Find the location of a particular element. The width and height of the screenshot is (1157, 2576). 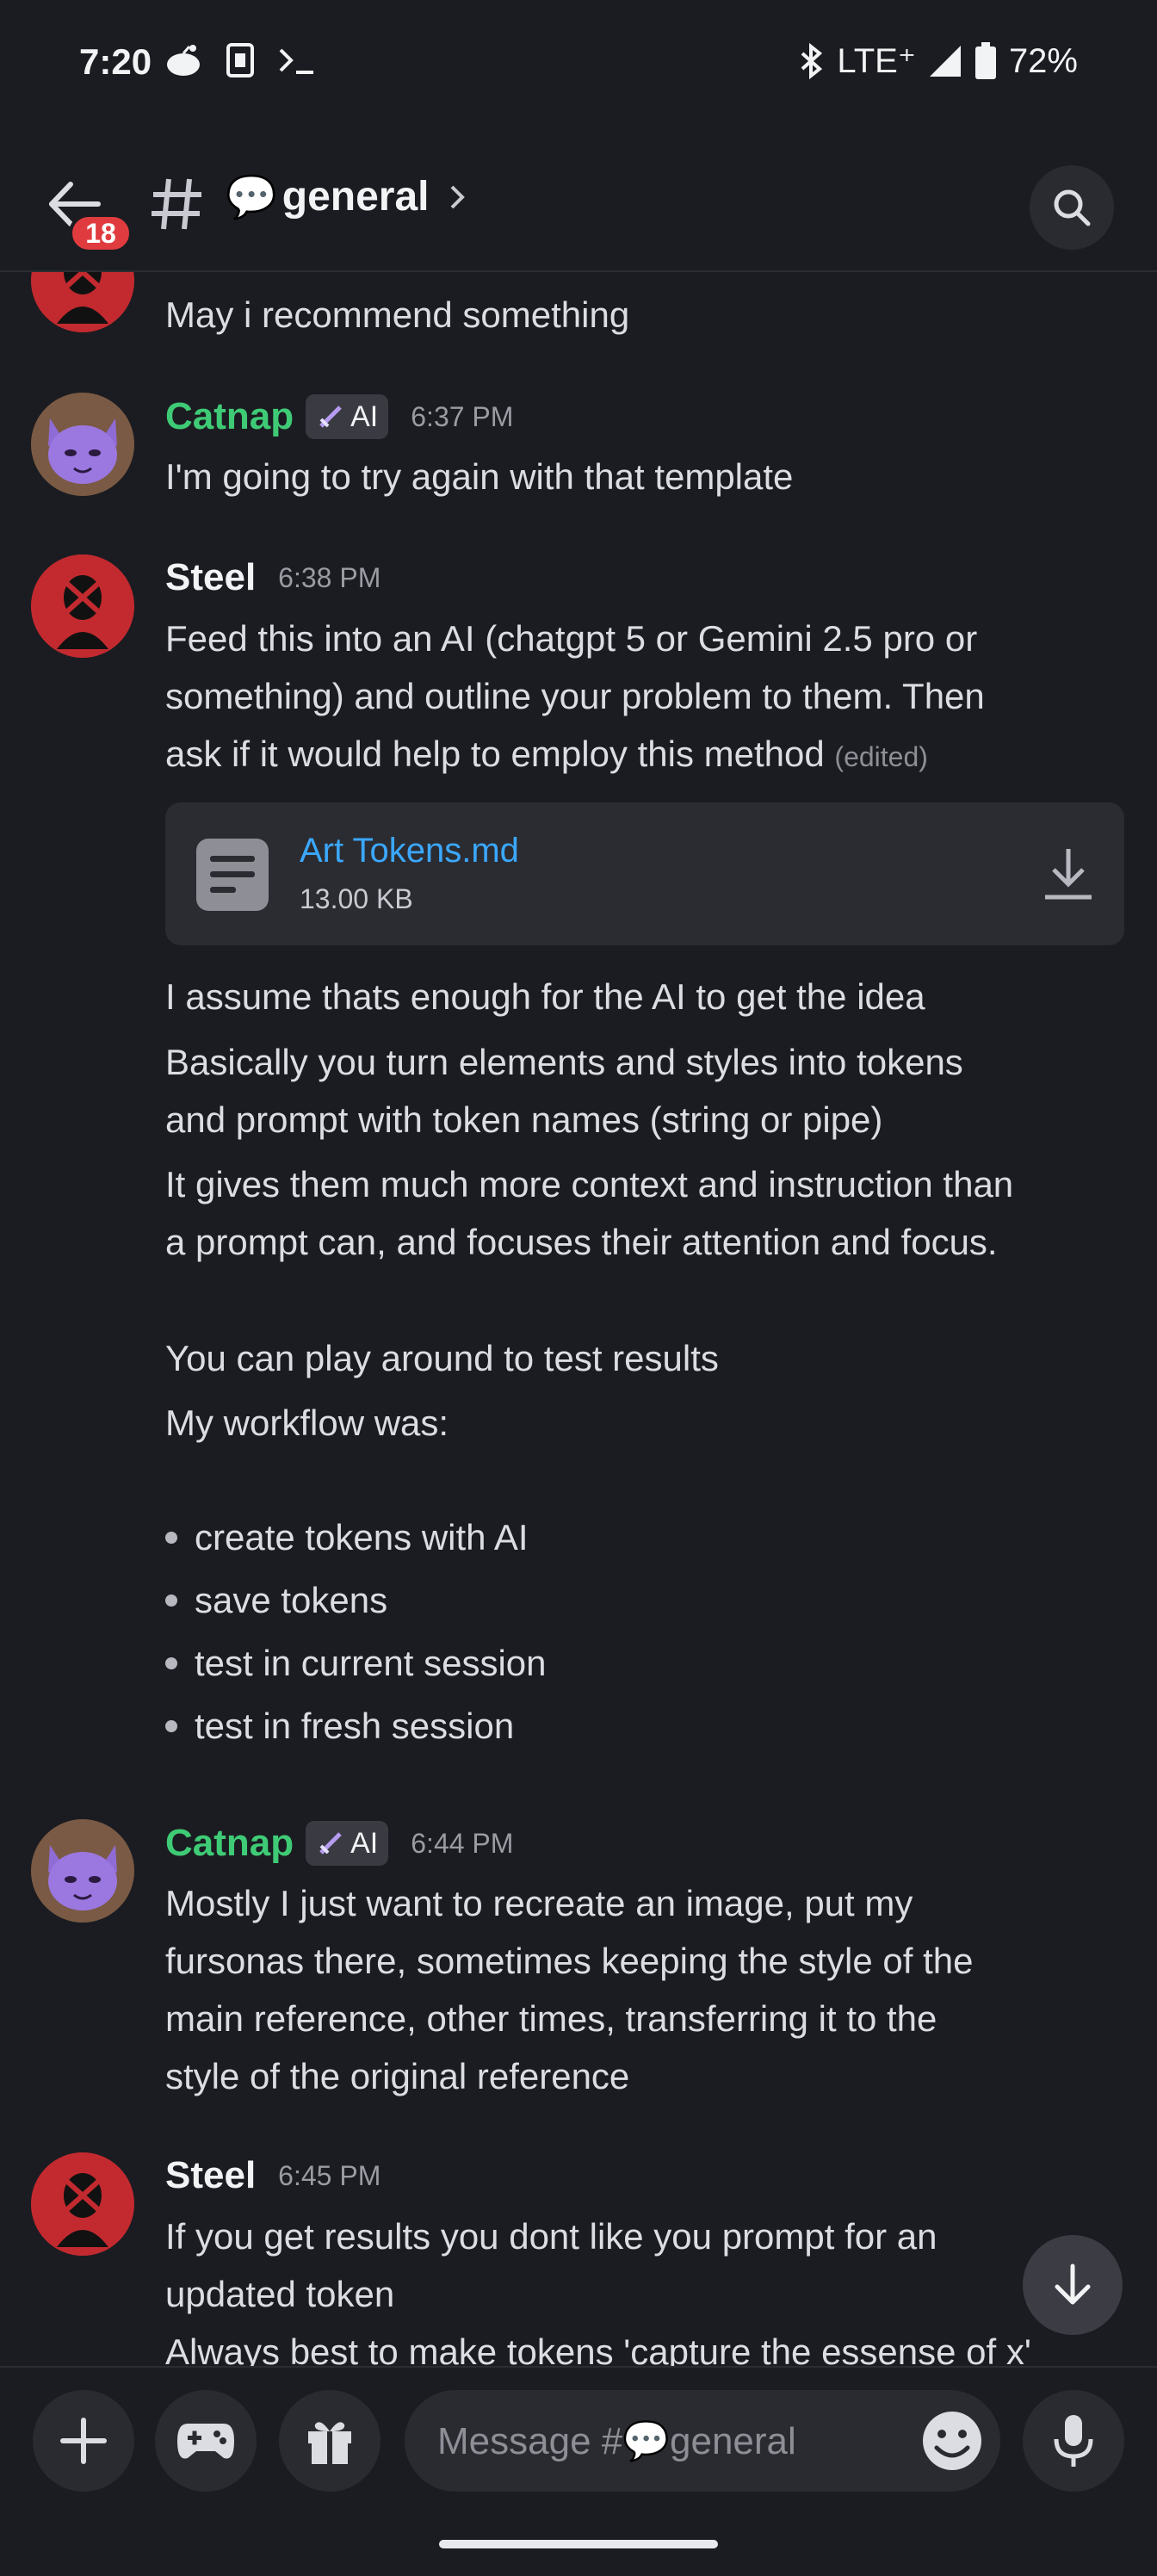

channel-title: 💬 general is located at coordinates (346, 197).